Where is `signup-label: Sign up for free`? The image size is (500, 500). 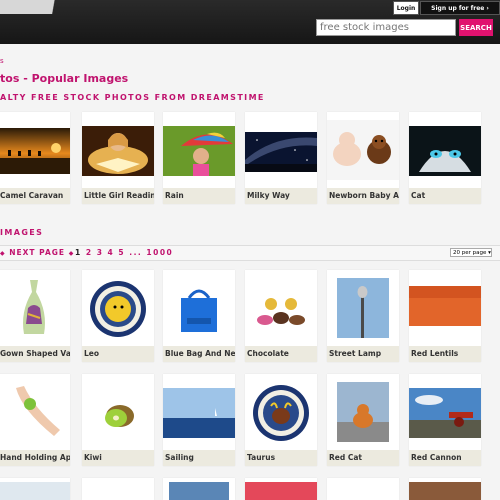
signup-label: Sign up for free is located at coordinates (458, 8).